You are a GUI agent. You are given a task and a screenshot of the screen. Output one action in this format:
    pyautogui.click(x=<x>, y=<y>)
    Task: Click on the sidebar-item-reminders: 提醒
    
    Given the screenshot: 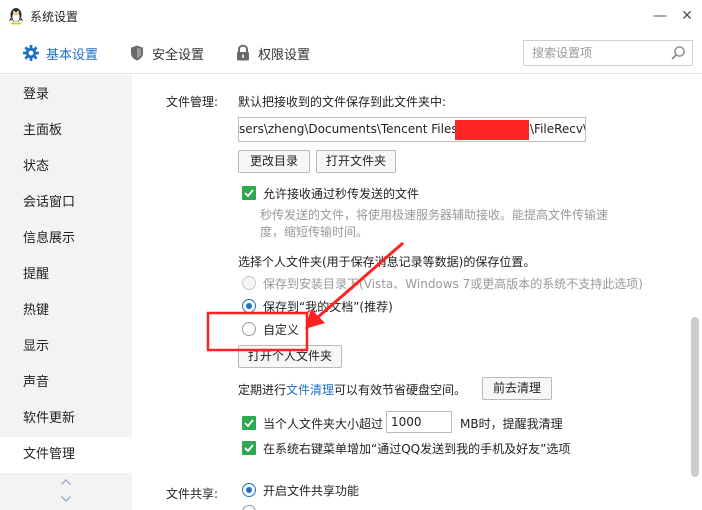 What is the action you would take?
    pyautogui.click(x=66, y=275)
    